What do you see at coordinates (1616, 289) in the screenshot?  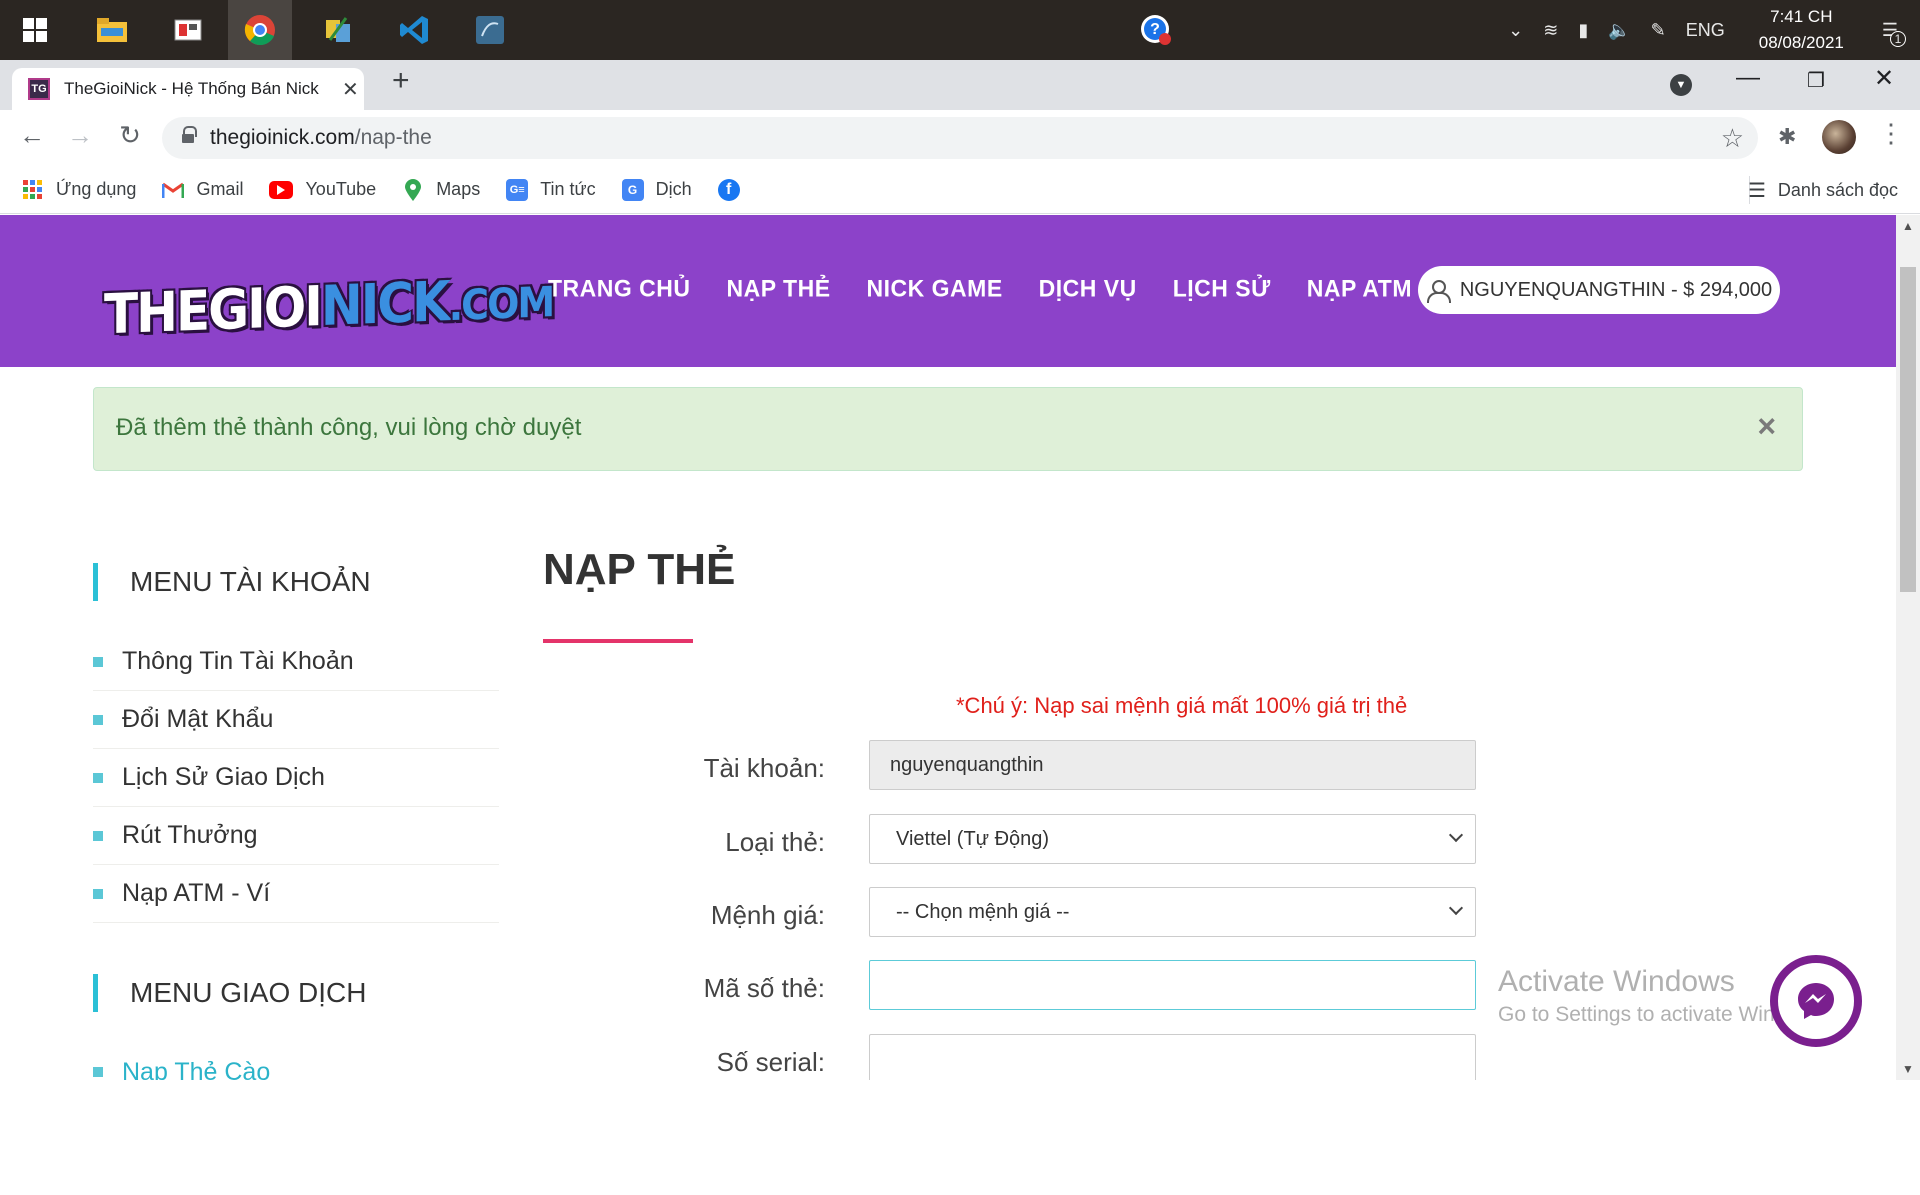 I see `user-account-label: NGUYENQUANGTHIN - $ 294,000` at bounding box center [1616, 289].